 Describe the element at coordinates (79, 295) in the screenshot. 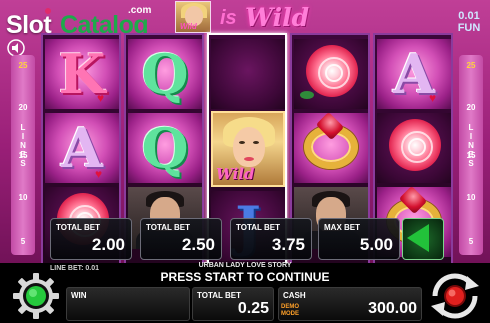

I see `win-label: WIN` at that location.